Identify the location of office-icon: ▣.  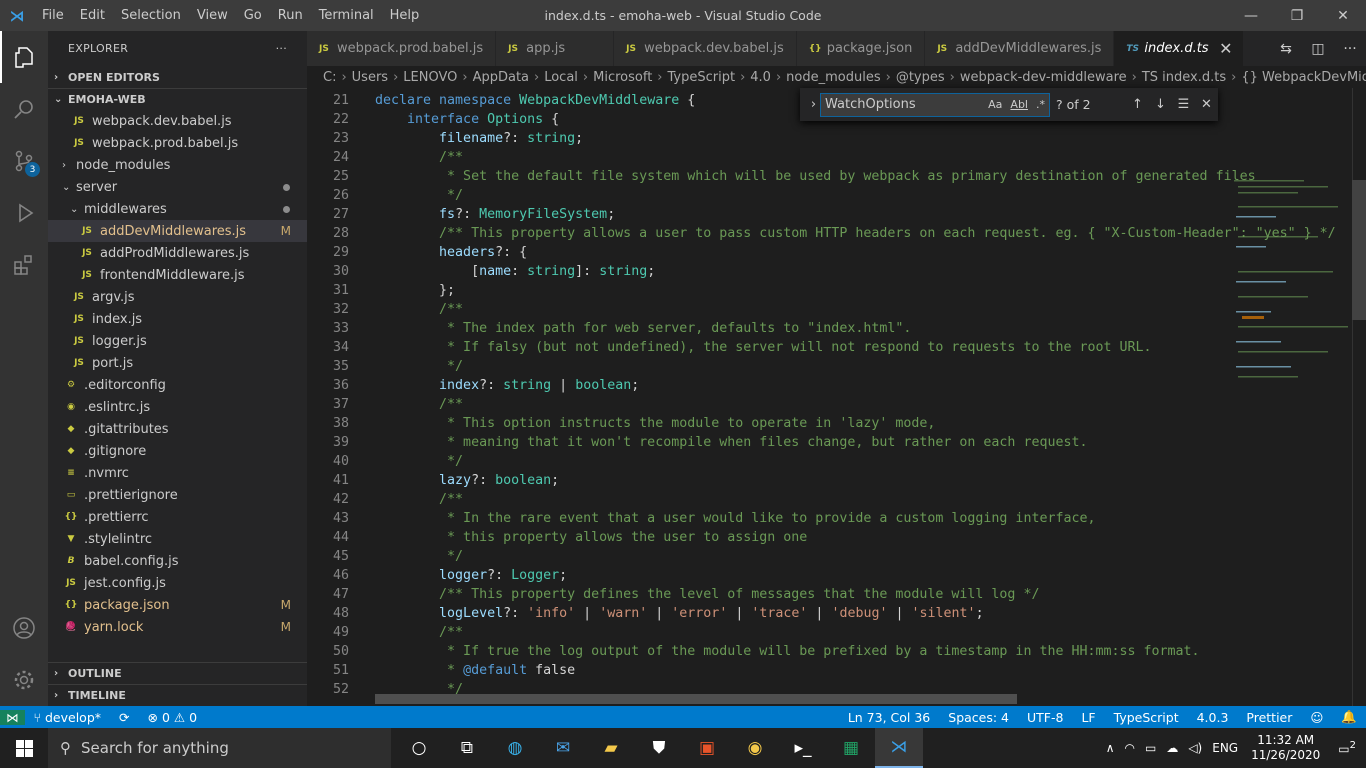
(707, 748).